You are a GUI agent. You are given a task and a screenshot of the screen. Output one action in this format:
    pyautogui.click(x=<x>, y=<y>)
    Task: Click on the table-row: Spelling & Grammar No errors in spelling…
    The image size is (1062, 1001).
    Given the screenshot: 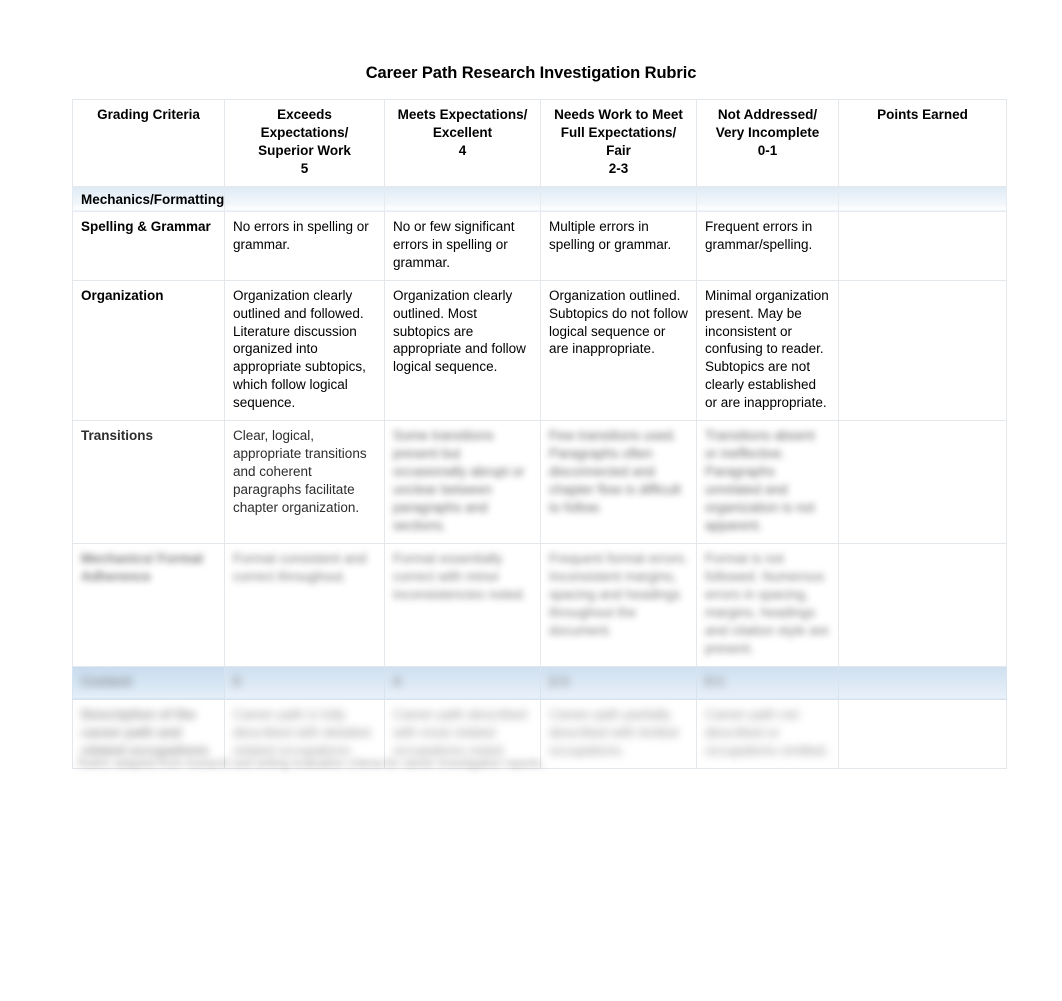 What is the action you would take?
    pyautogui.click(x=539, y=245)
    